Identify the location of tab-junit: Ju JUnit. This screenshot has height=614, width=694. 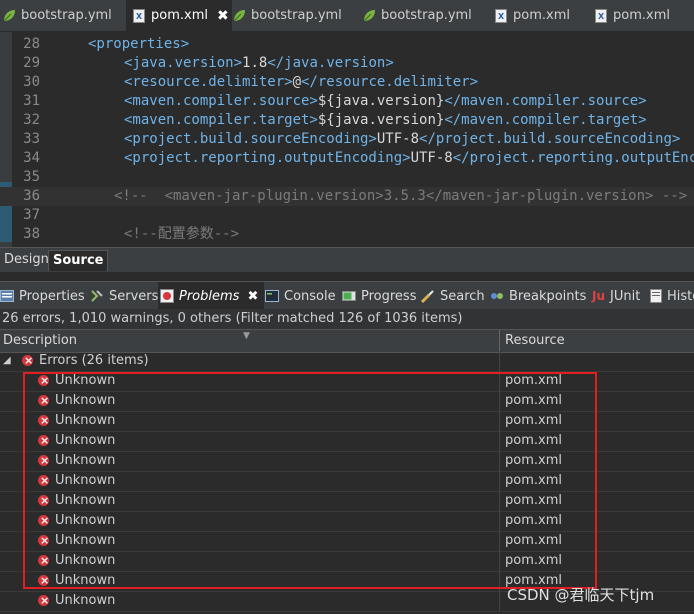
(616, 296).